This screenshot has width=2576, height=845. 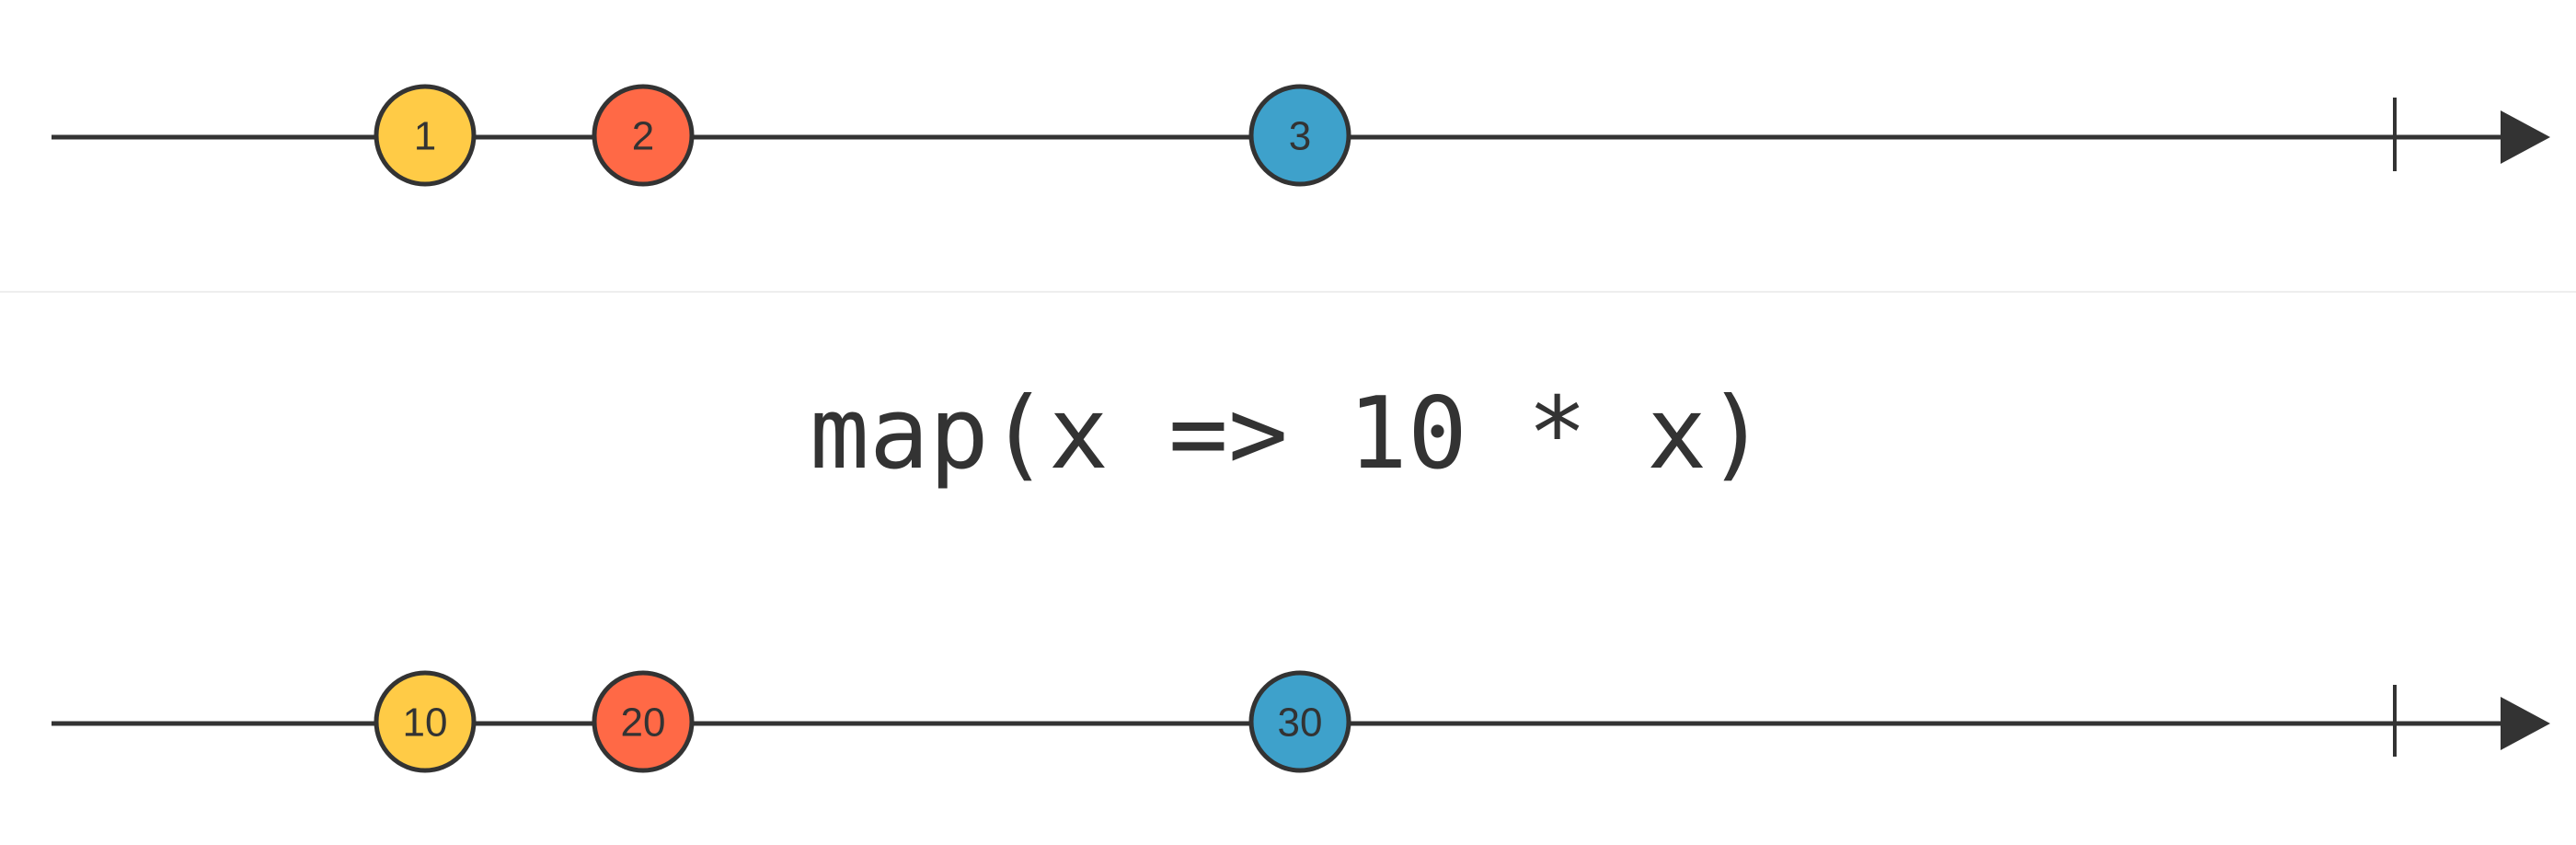 I want to click on input-marble-2-label: 2, so click(x=643, y=136).